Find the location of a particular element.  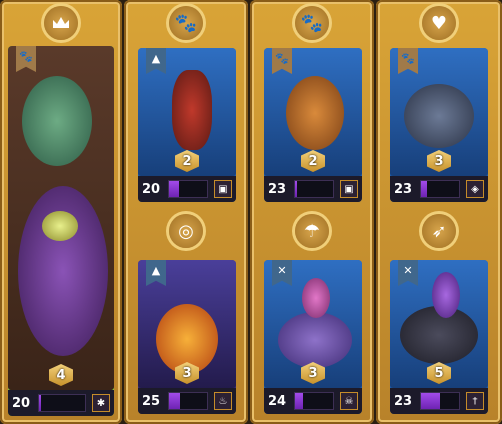

level-plate: 23 ◈ is located at coordinates (439, 189).